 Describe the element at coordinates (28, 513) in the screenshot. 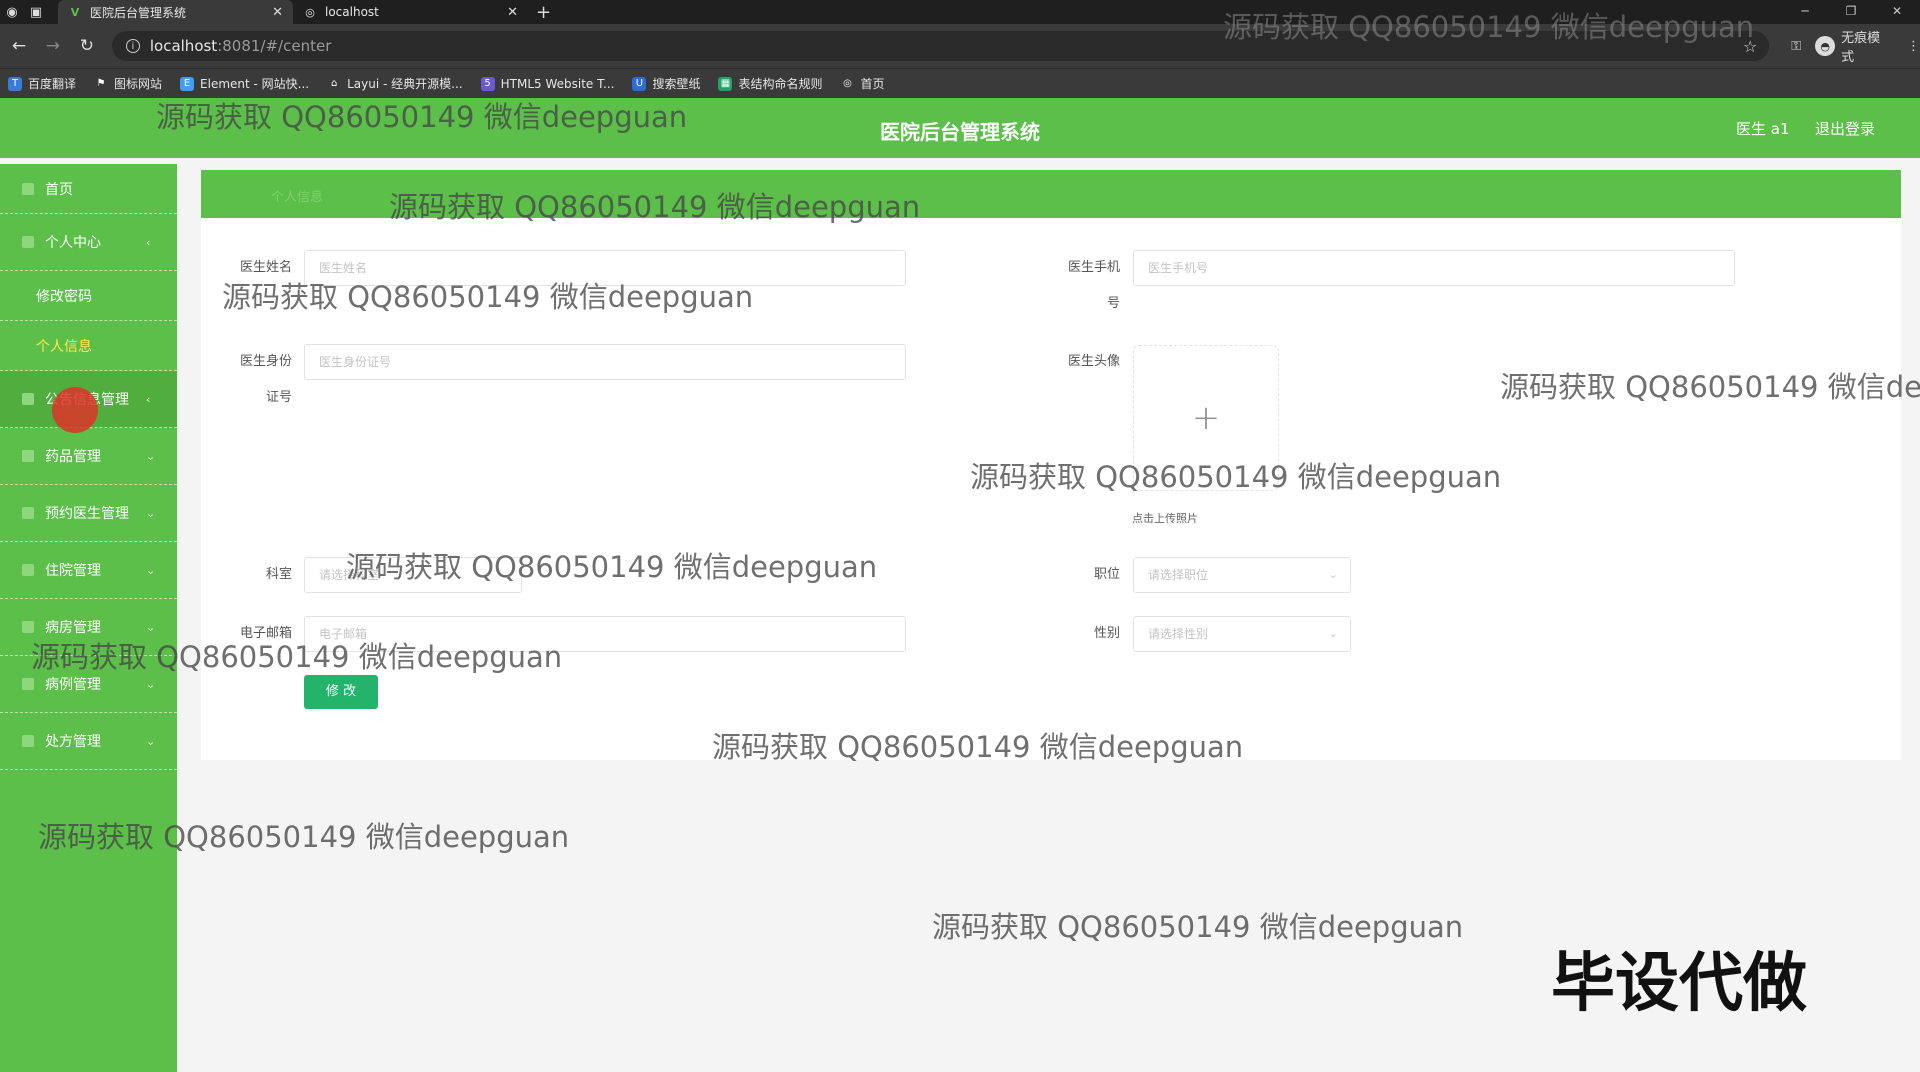

I see `calendar-icon` at that location.